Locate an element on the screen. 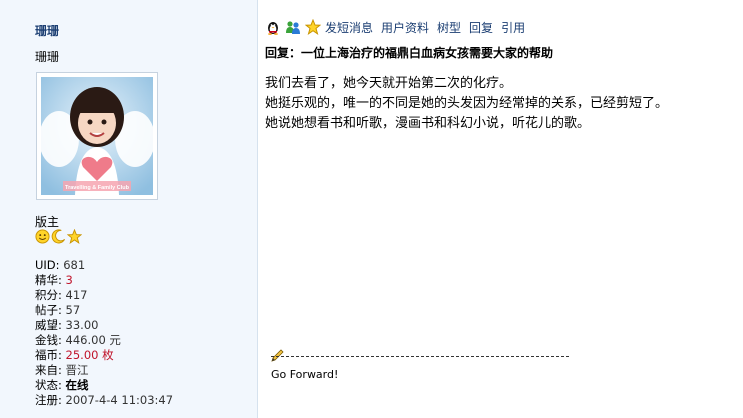 This screenshot has width=743, height=418. quote-link: 引用 is located at coordinates (513, 27).